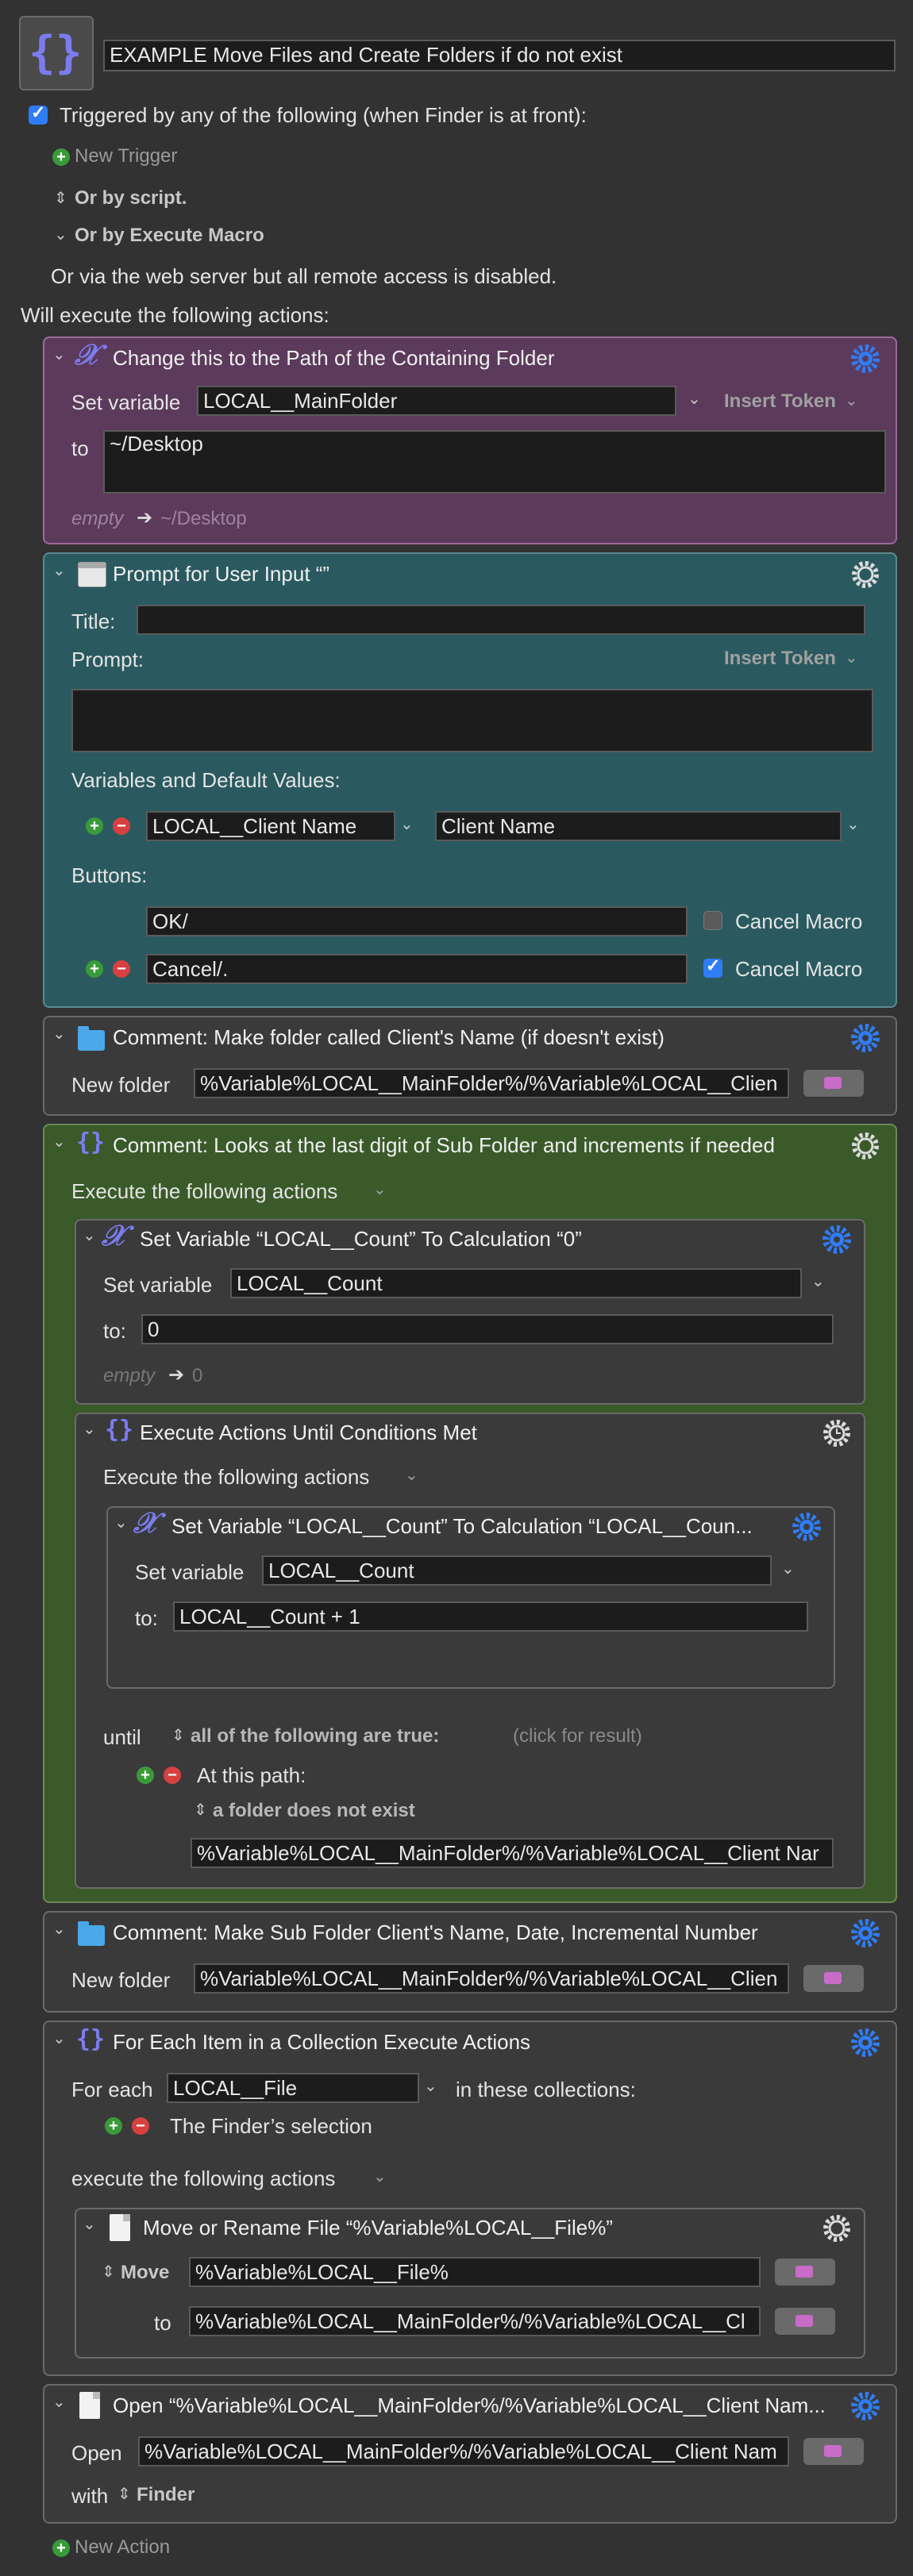 The height and width of the screenshot is (2576, 913). What do you see at coordinates (270, 826) in the screenshot?
I see `variable-name-field: LOCAL__Client Name` at bounding box center [270, 826].